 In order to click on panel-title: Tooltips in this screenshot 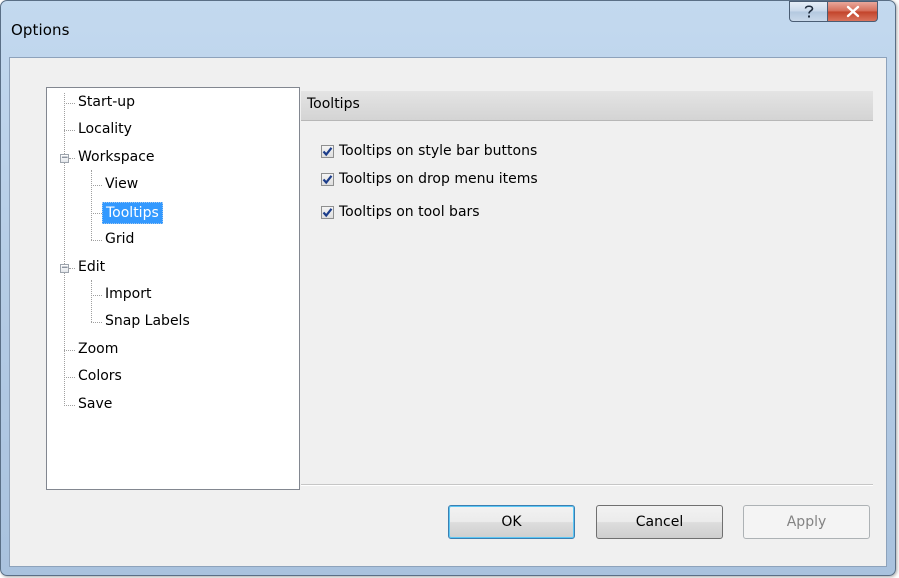, I will do `click(333, 104)`.